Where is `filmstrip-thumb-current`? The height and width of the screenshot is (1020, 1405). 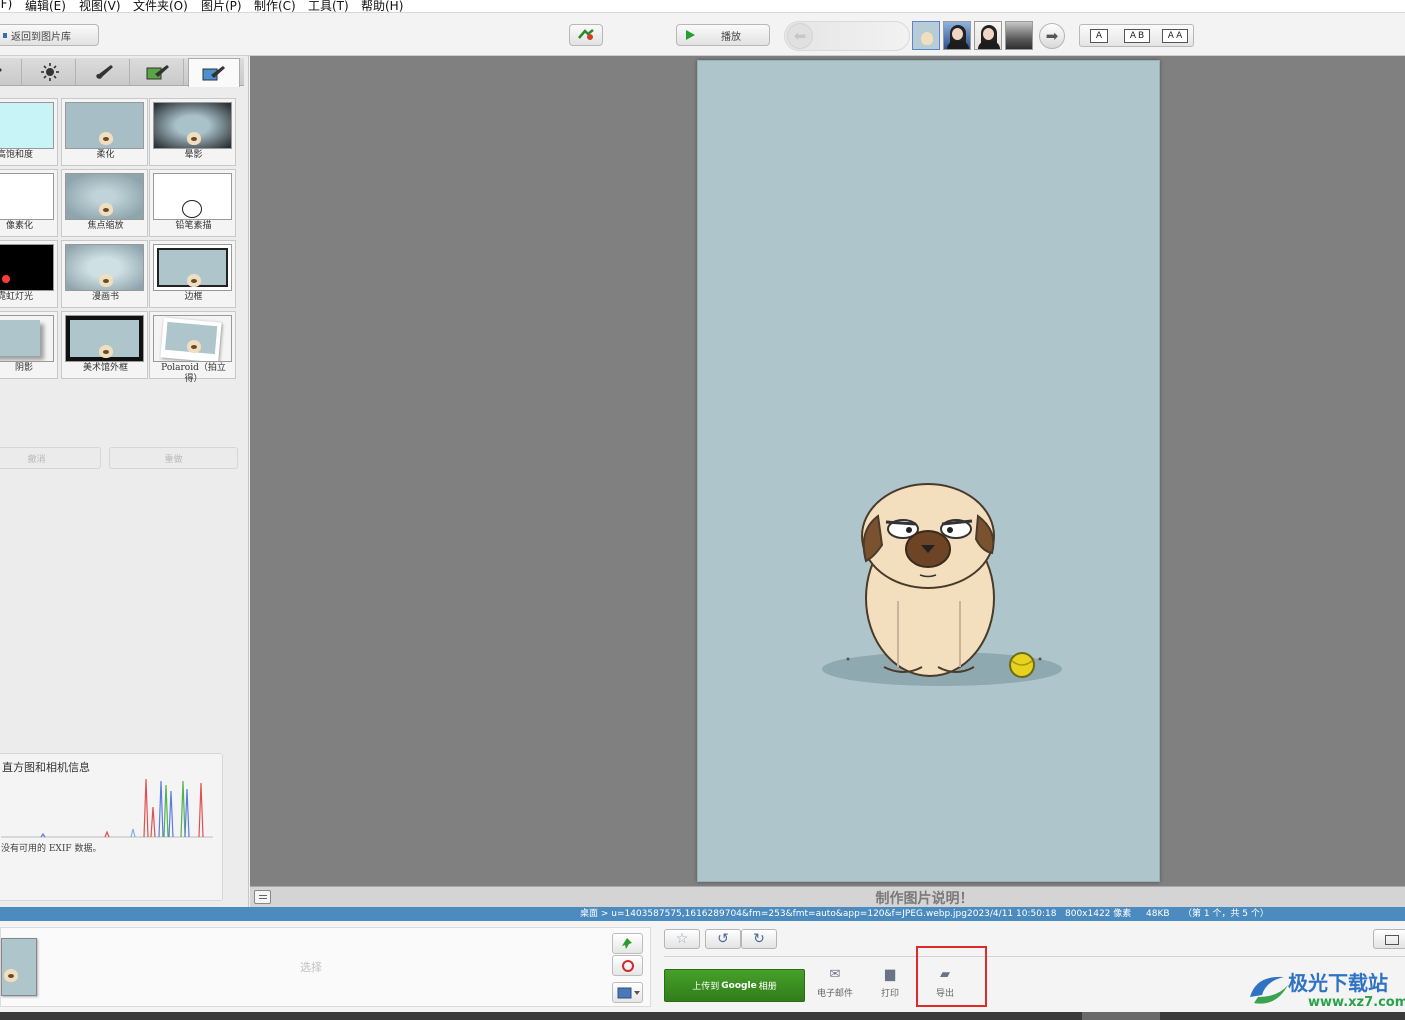
filmstrip-thumb-current is located at coordinates (926, 35).